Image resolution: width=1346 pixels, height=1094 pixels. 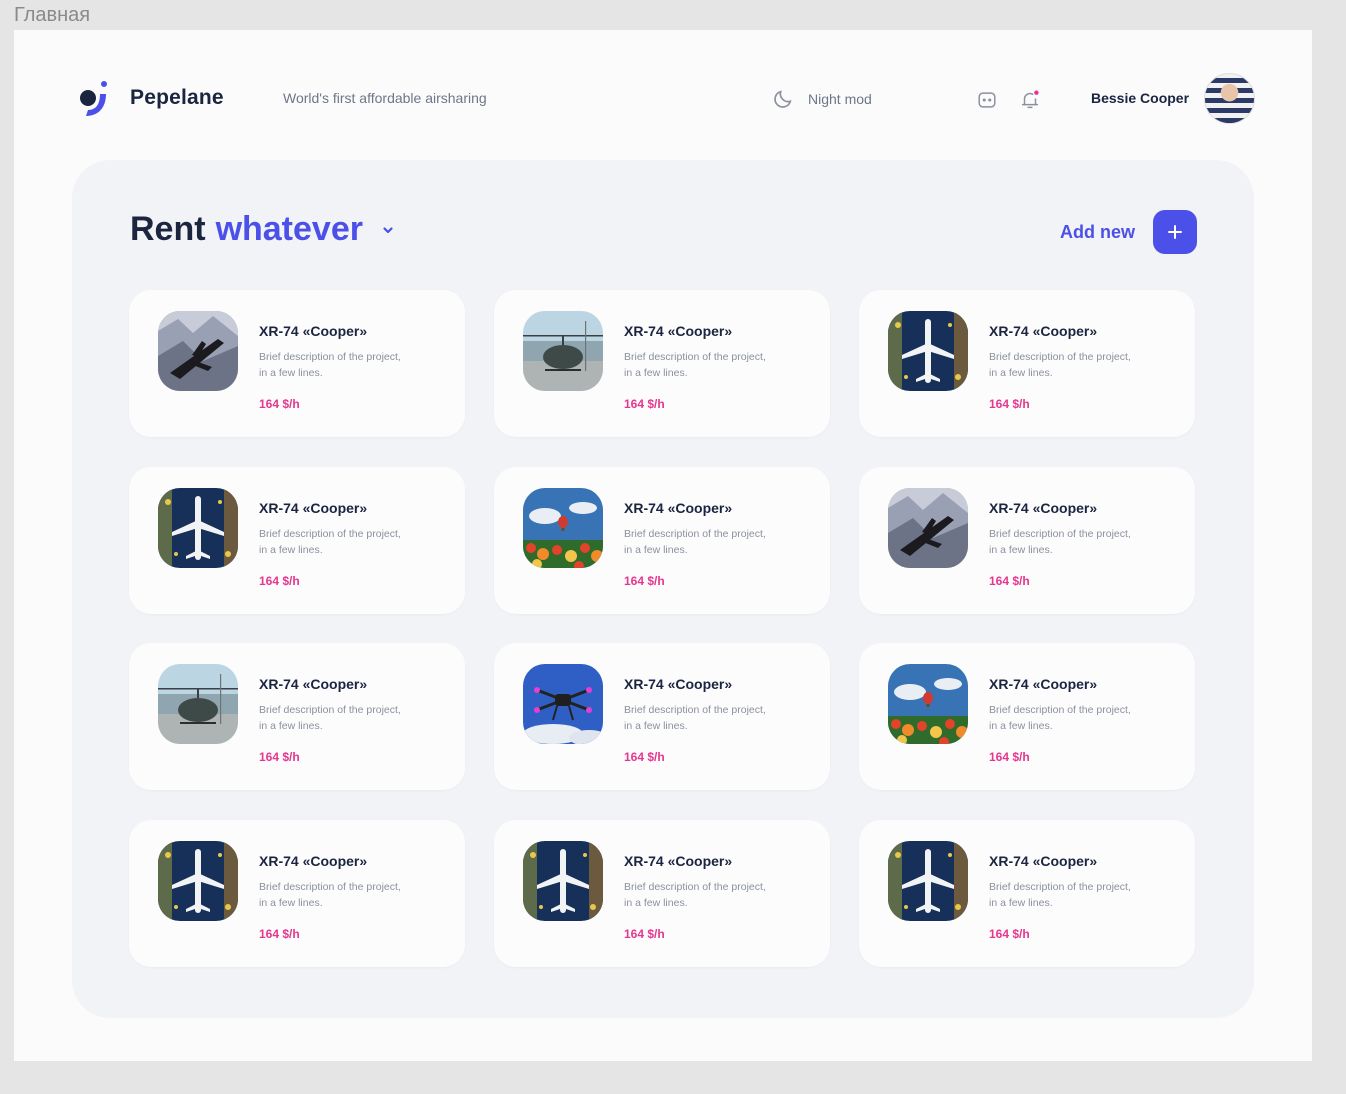 I want to click on notifications-button, so click(x=1030, y=100).